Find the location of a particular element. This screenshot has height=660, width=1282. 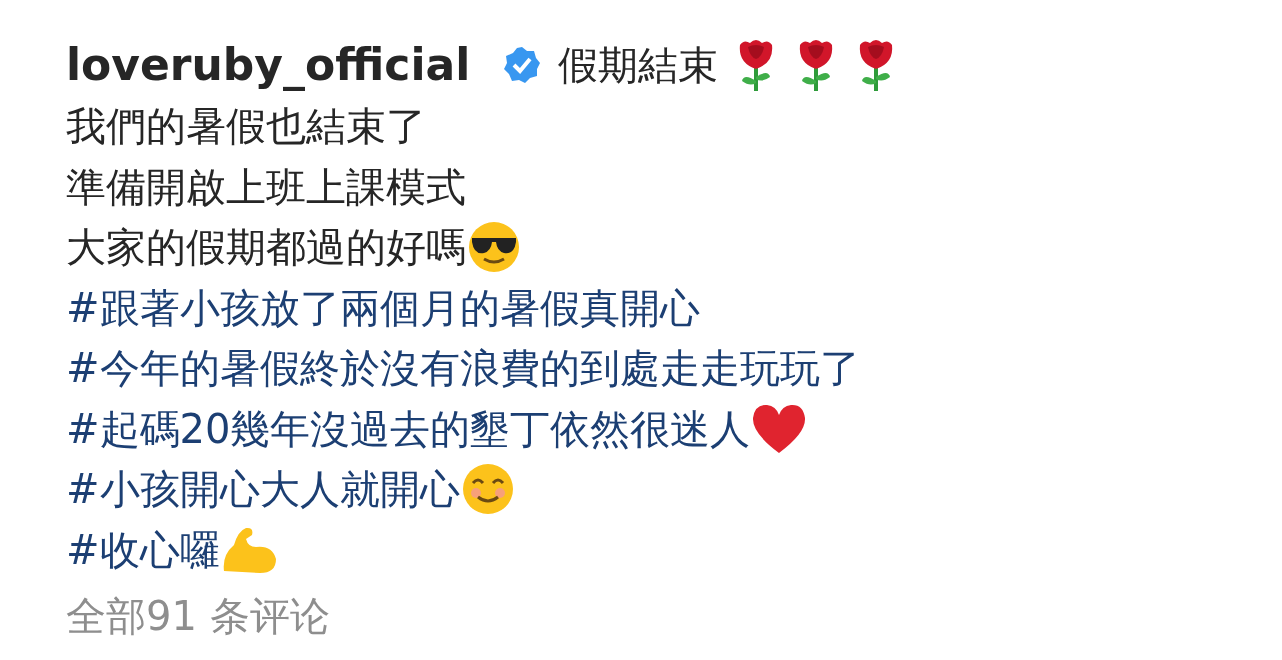

caption-line: 準備開啟上班上課模式 is located at coordinates (266, 186).